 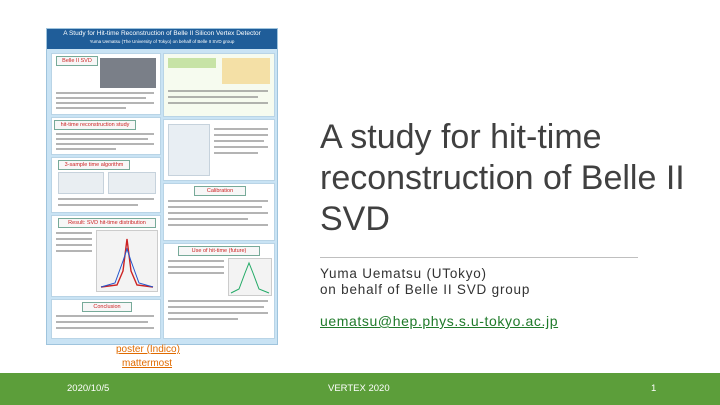 What do you see at coordinates (219, 85) in the screenshot?
I see `poster-panel-readout` at bounding box center [219, 85].